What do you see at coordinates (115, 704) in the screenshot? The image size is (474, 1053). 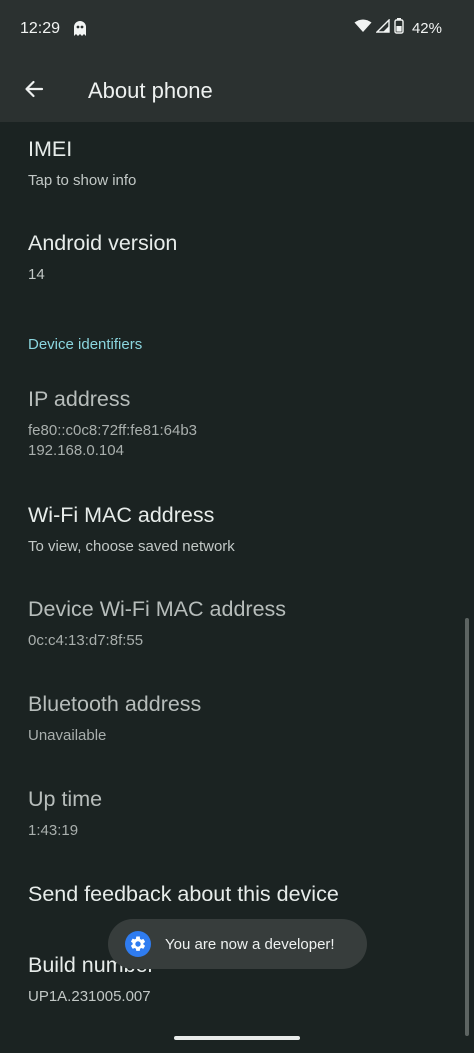 I see `item-title: Bluetooth address` at bounding box center [115, 704].